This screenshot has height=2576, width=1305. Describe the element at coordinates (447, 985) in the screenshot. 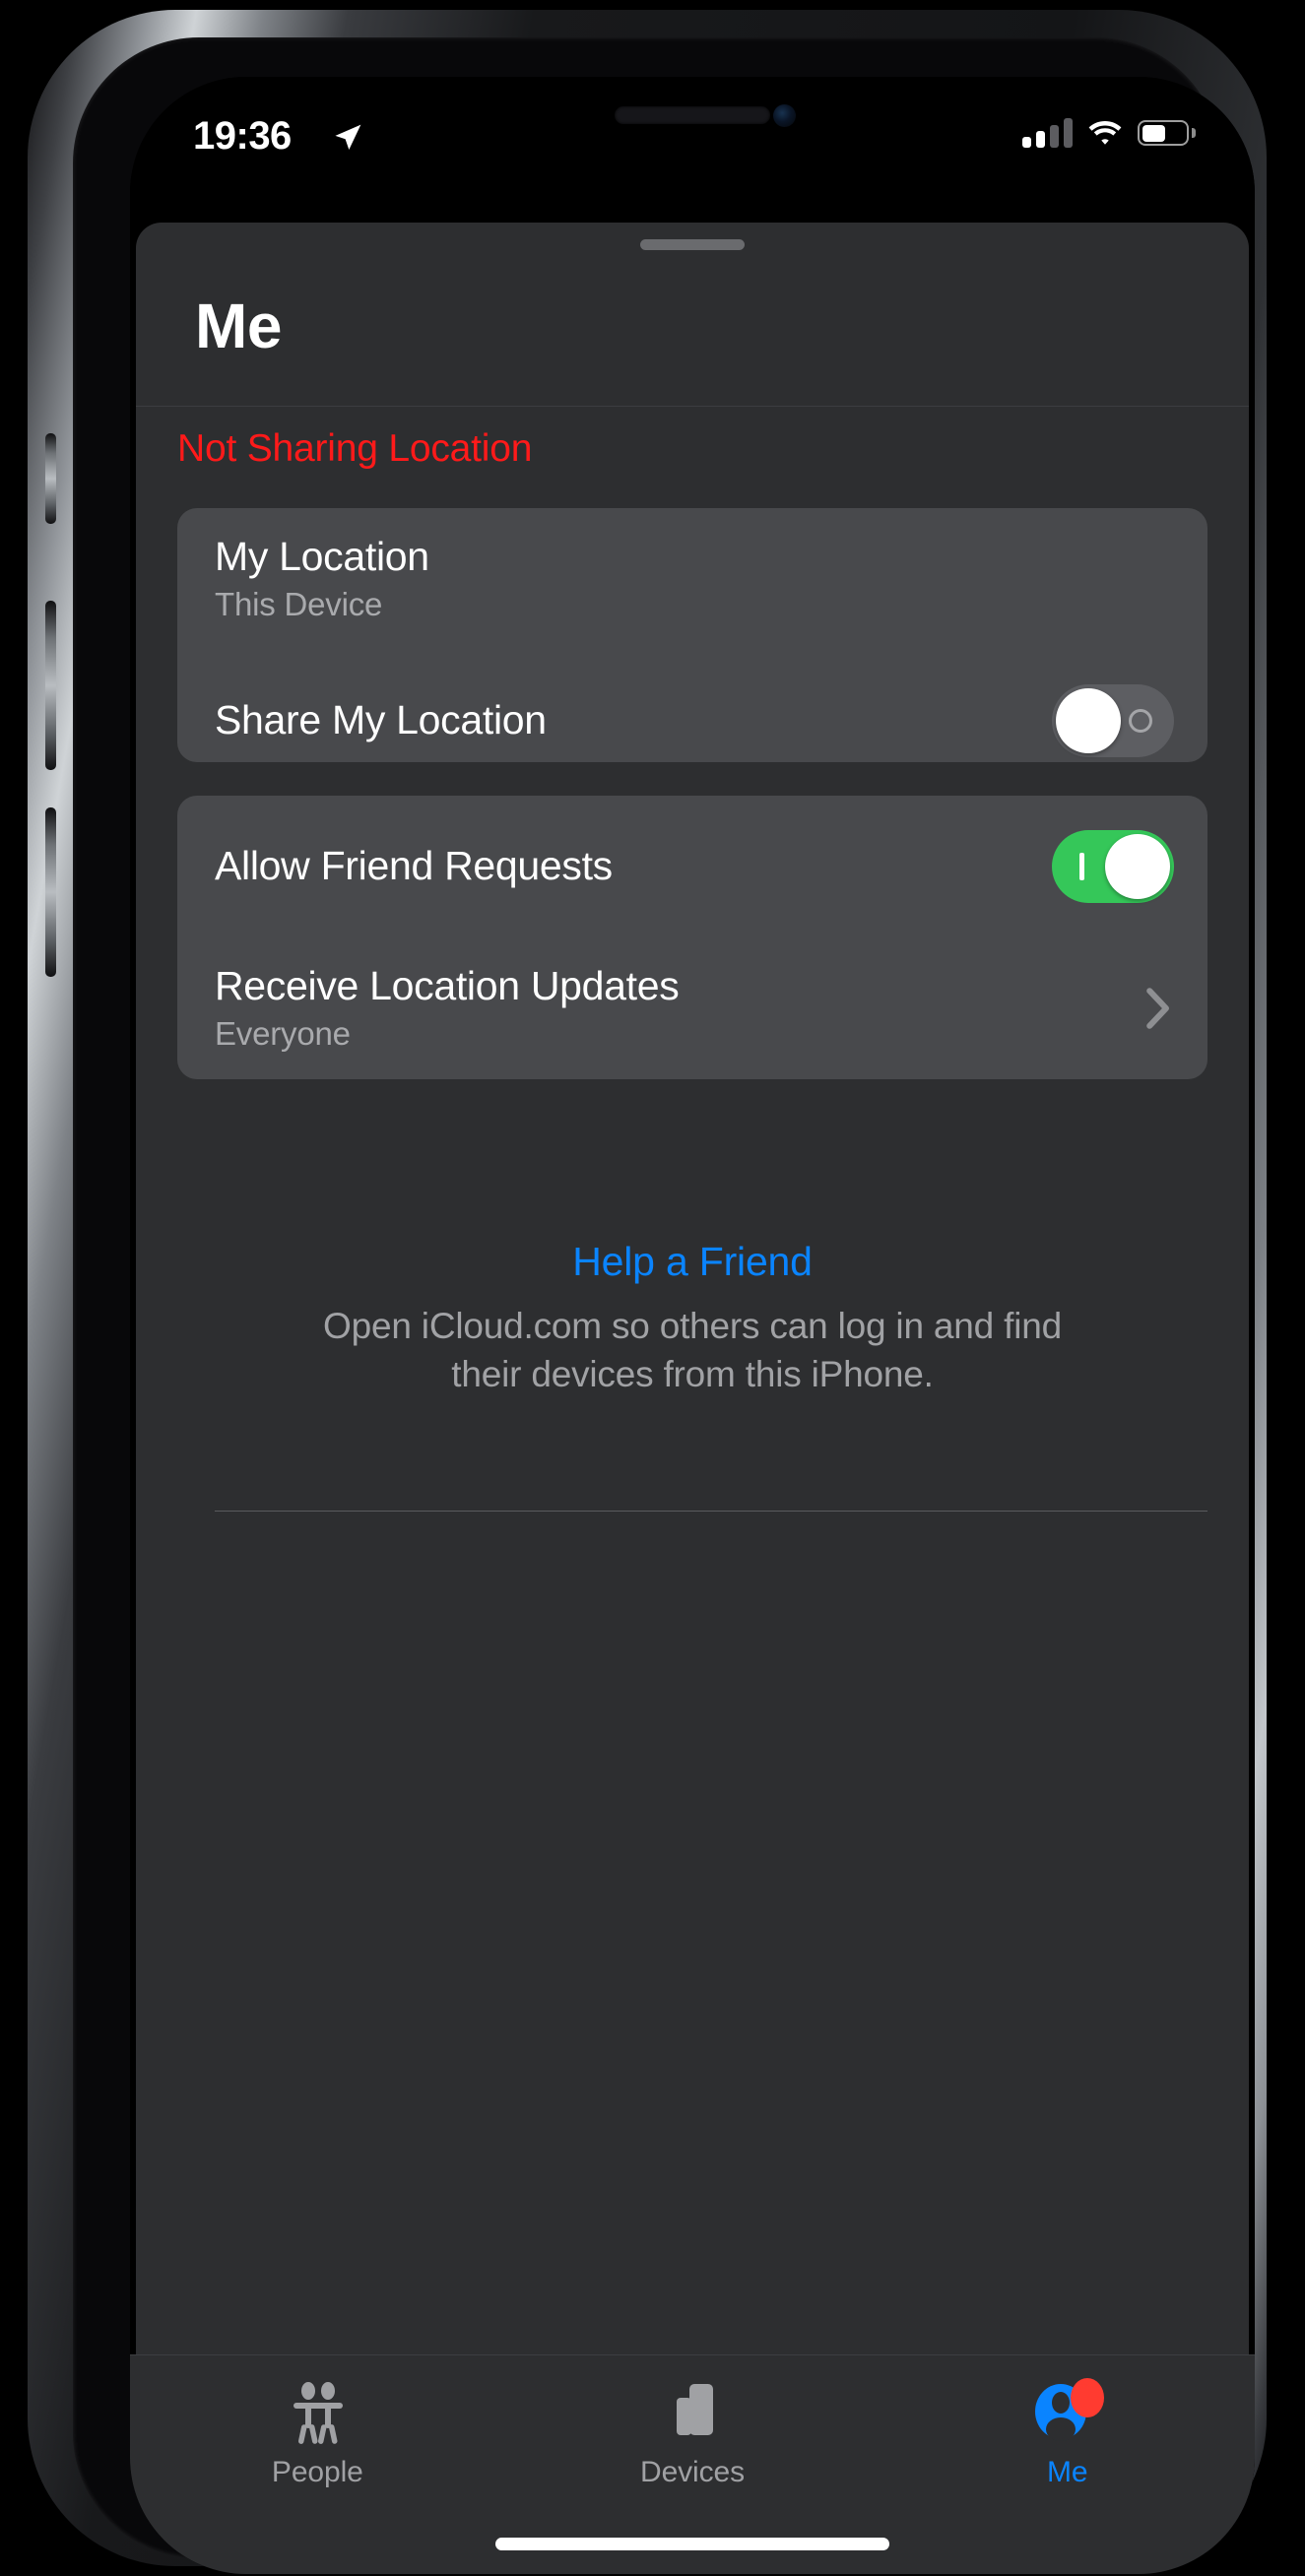

I see `receive-location-updates-label: Receive Location Updates` at that location.